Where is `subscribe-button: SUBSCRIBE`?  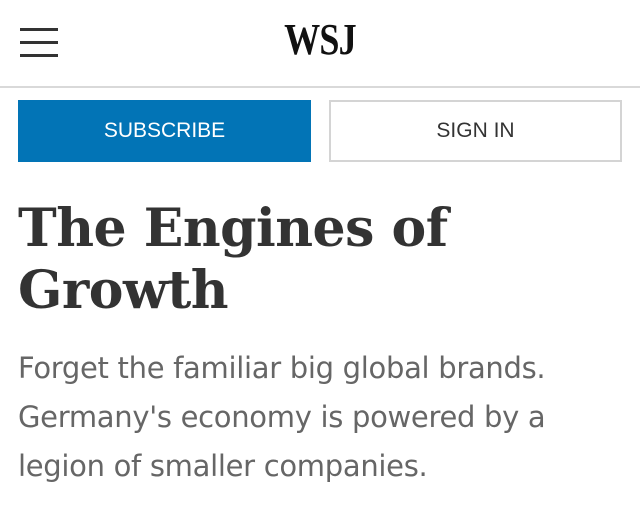 subscribe-button: SUBSCRIBE is located at coordinates (164, 131).